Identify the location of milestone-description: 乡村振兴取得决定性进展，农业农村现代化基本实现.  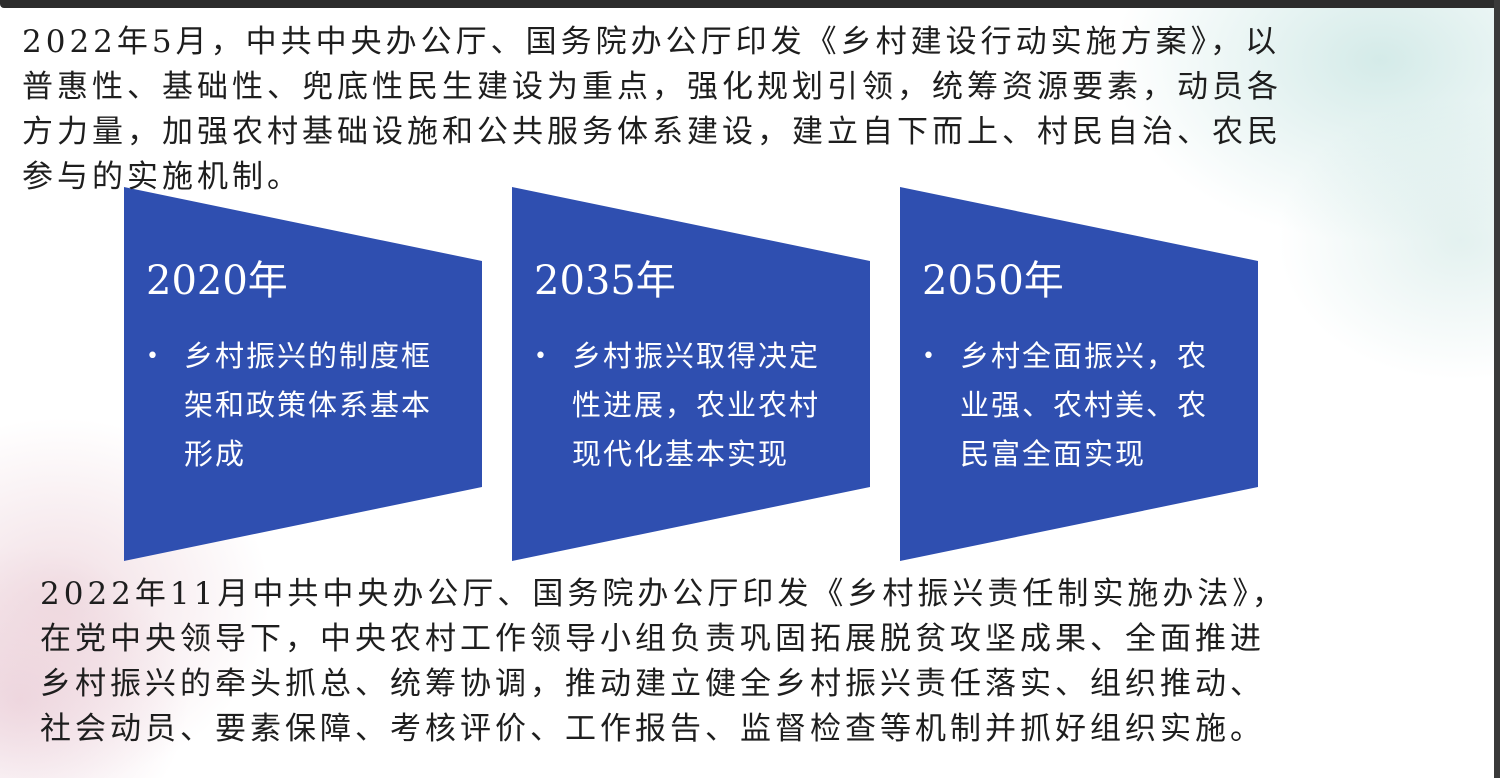
(696, 405).